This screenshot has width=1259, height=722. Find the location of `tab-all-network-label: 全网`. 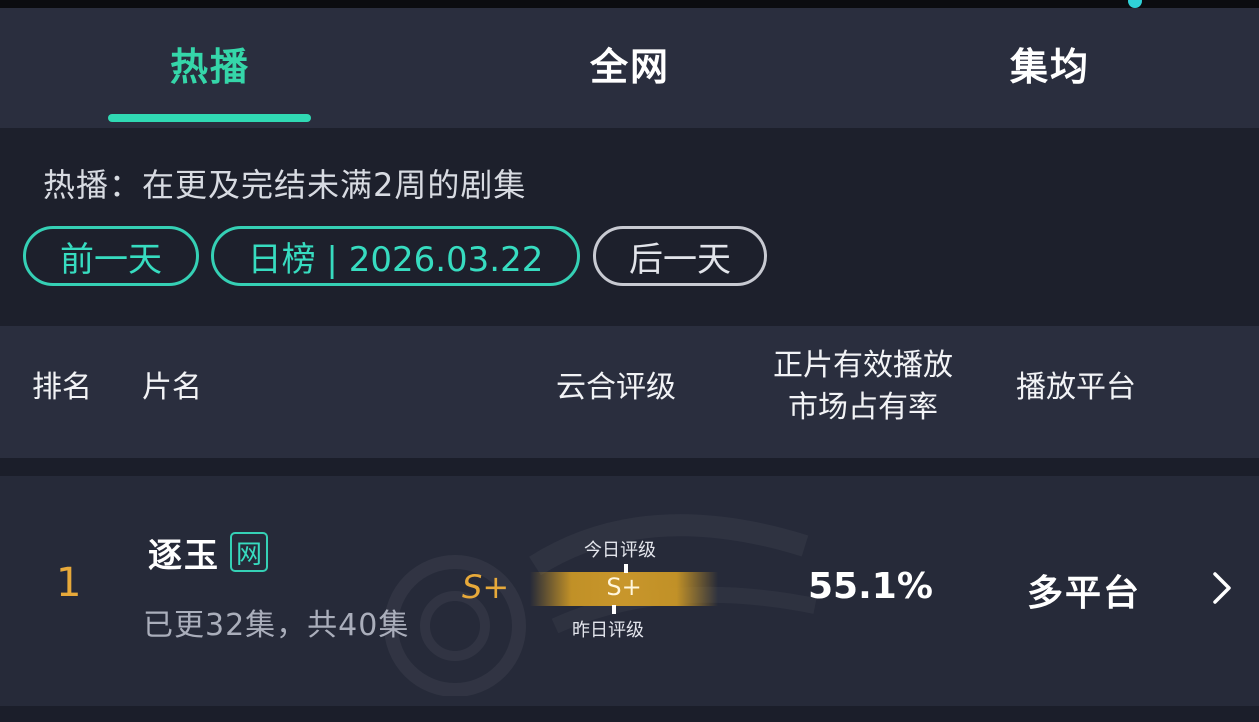

tab-all-network-label: 全网 is located at coordinates (629, 66).